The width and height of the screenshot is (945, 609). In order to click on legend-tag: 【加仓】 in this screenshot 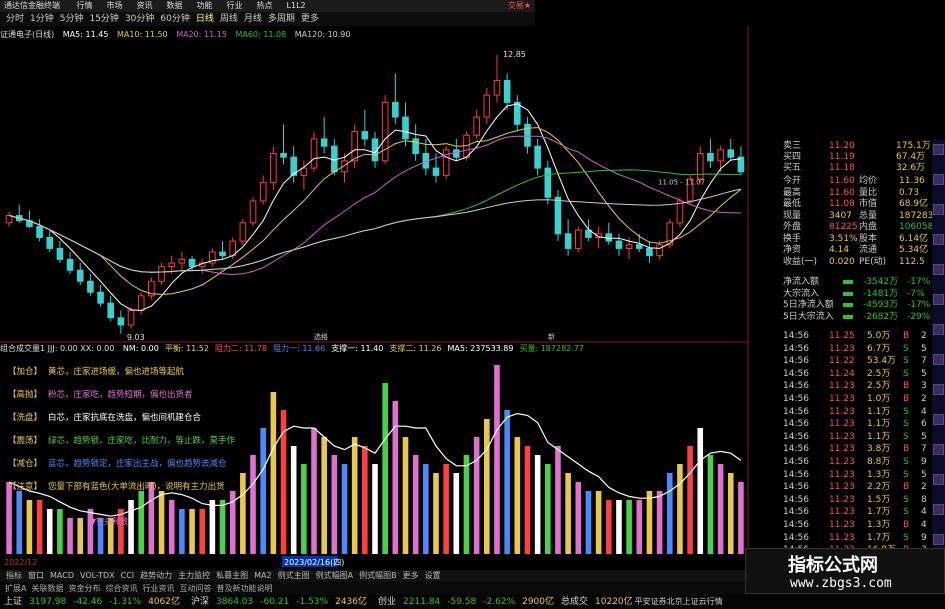, I will do `click(25, 372)`.